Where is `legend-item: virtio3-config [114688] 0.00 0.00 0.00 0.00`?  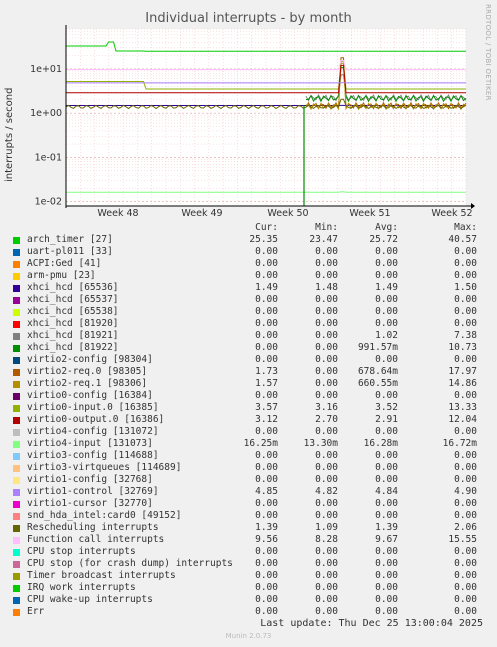 legend-item: virtio3-config [114688] 0.00 0.00 0.00 0.00 is located at coordinates (253, 456).